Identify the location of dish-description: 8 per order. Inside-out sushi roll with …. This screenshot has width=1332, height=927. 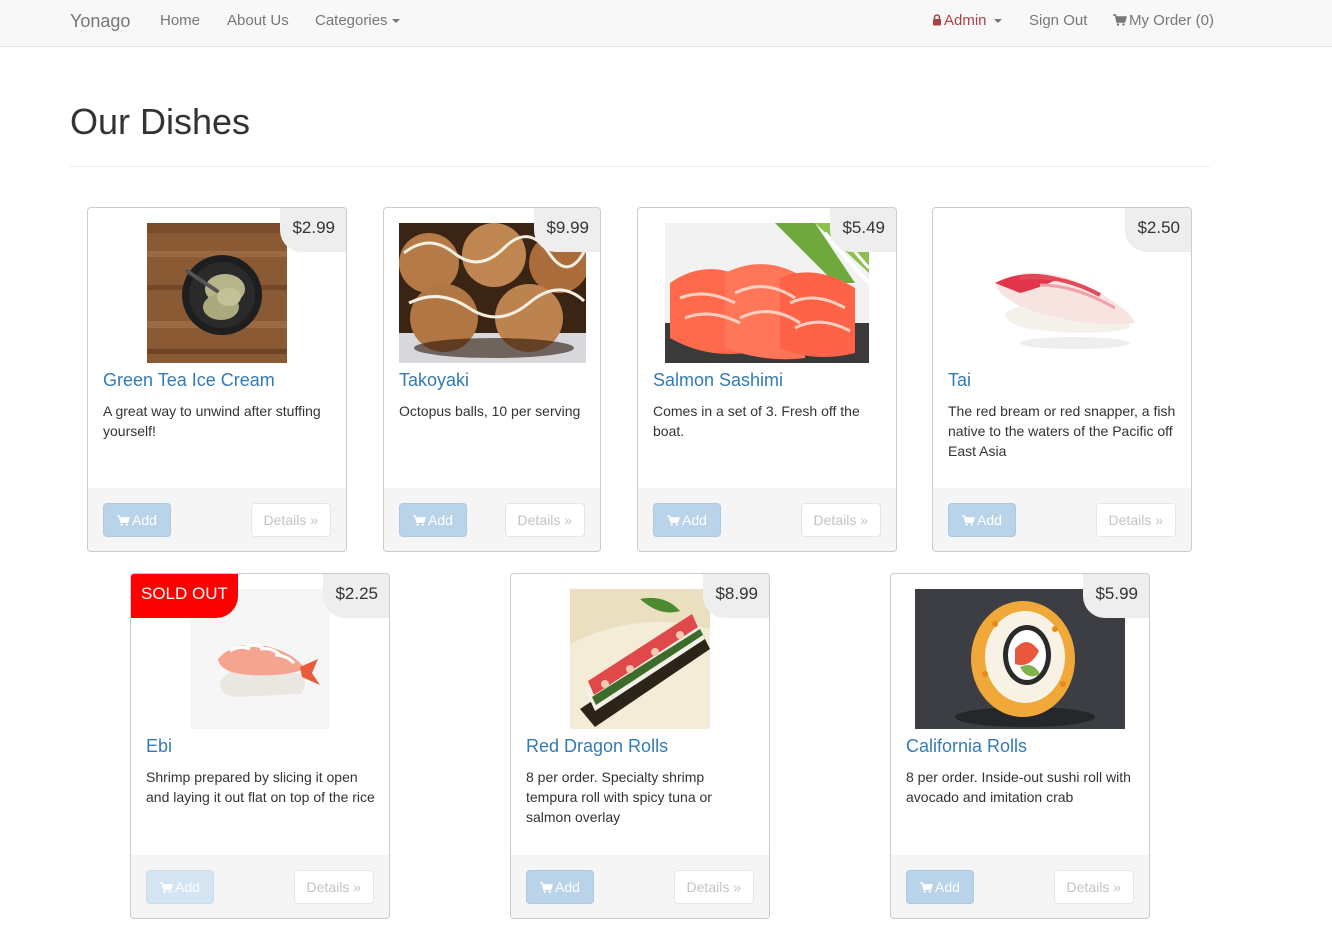
(1018, 787).